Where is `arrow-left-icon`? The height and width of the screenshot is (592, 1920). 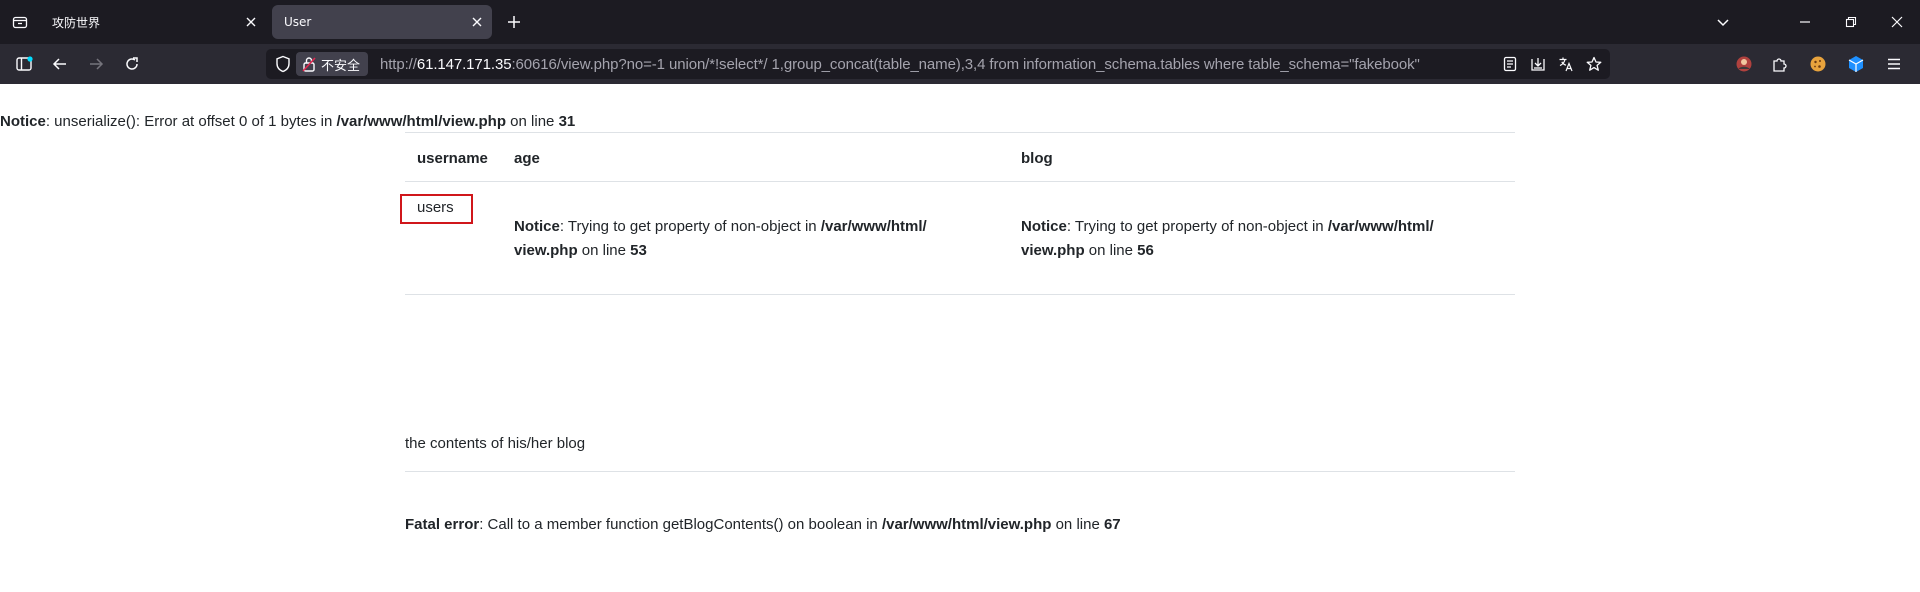 arrow-left-icon is located at coordinates (59, 64).